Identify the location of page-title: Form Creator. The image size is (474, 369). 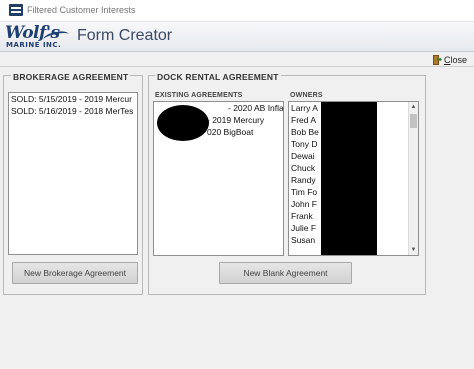
(125, 35).